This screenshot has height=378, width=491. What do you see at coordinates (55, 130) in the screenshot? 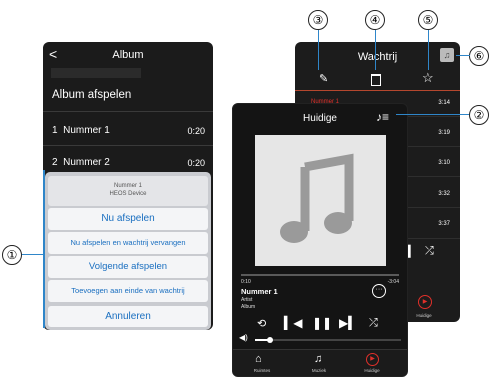
I see `track-number: 1` at bounding box center [55, 130].